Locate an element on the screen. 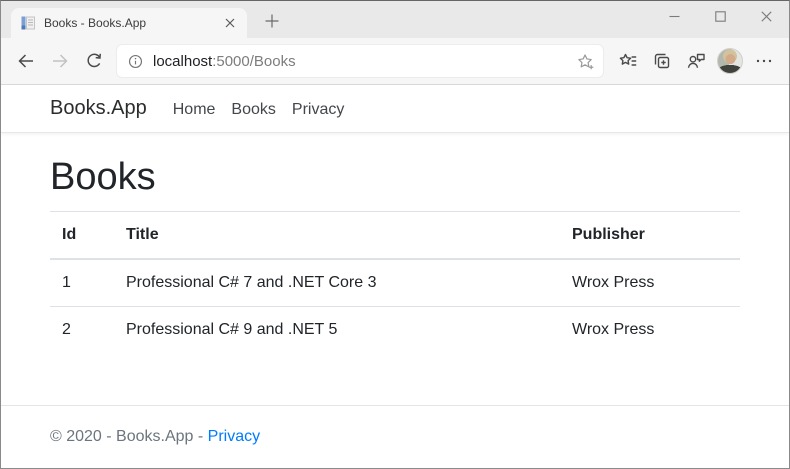 This screenshot has height=469, width=790. url-text: localhost:5000/Books is located at coordinates (362, 61).